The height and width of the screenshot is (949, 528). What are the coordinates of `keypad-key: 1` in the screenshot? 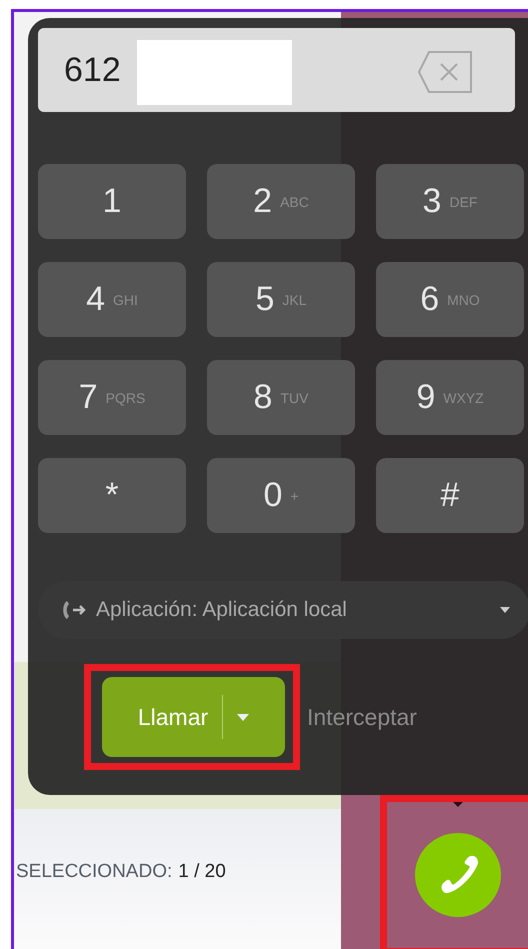 It's located at (112, 201).